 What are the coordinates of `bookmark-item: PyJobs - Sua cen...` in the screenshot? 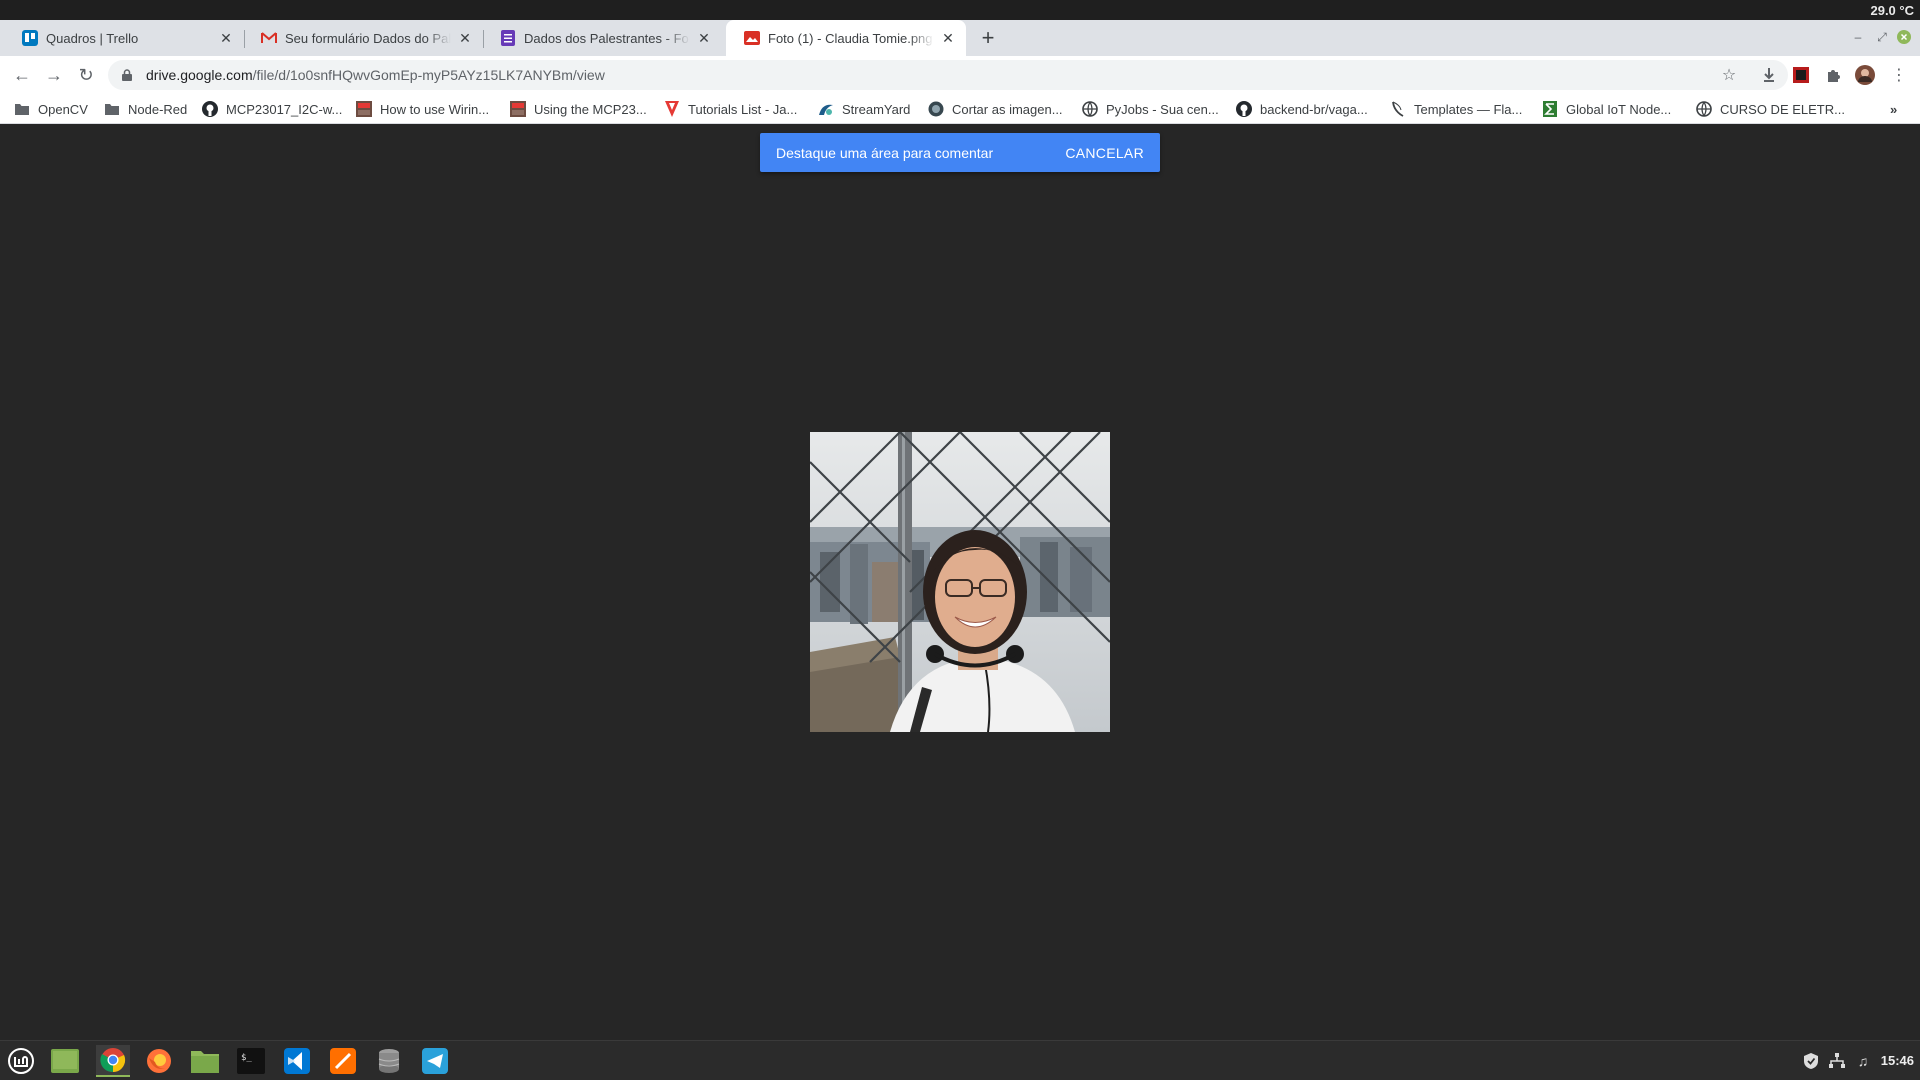 It's located at (1150, 109).